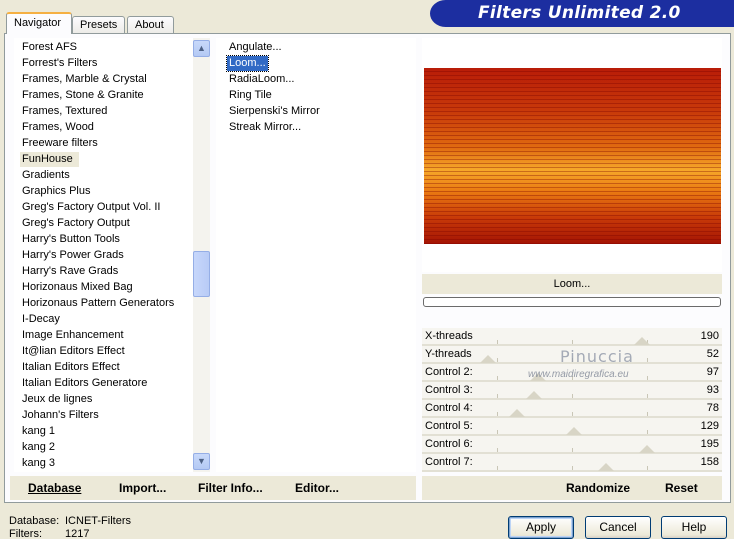  Describe the element at coordinates (64, 111) in the screenshot. I see `category-item: Frames, Textured` at that location.